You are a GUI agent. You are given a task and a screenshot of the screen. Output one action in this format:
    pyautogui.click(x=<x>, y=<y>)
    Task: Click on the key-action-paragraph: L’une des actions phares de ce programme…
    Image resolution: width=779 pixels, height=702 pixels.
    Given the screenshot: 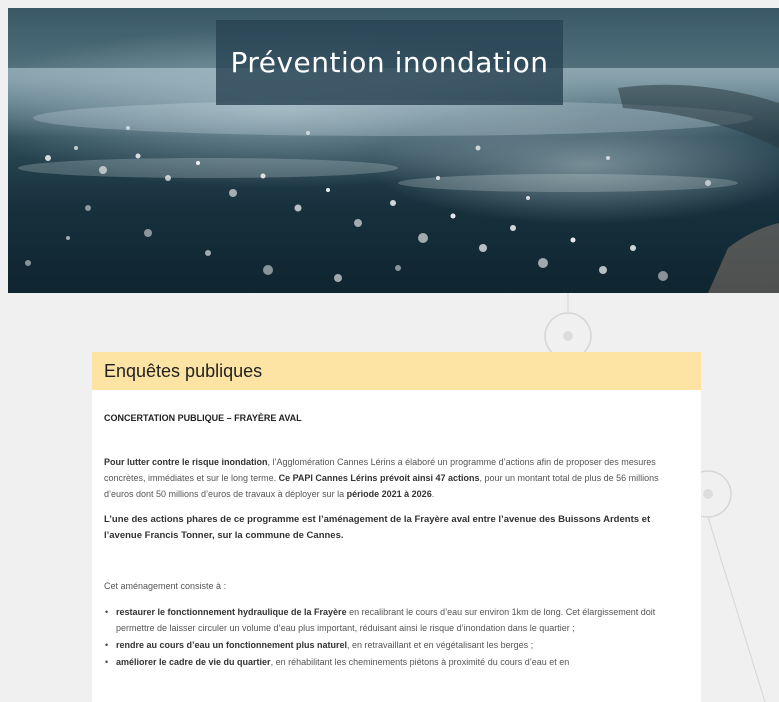 What is the action you would take?
    pyautogui.click(x=377, y=527)
    